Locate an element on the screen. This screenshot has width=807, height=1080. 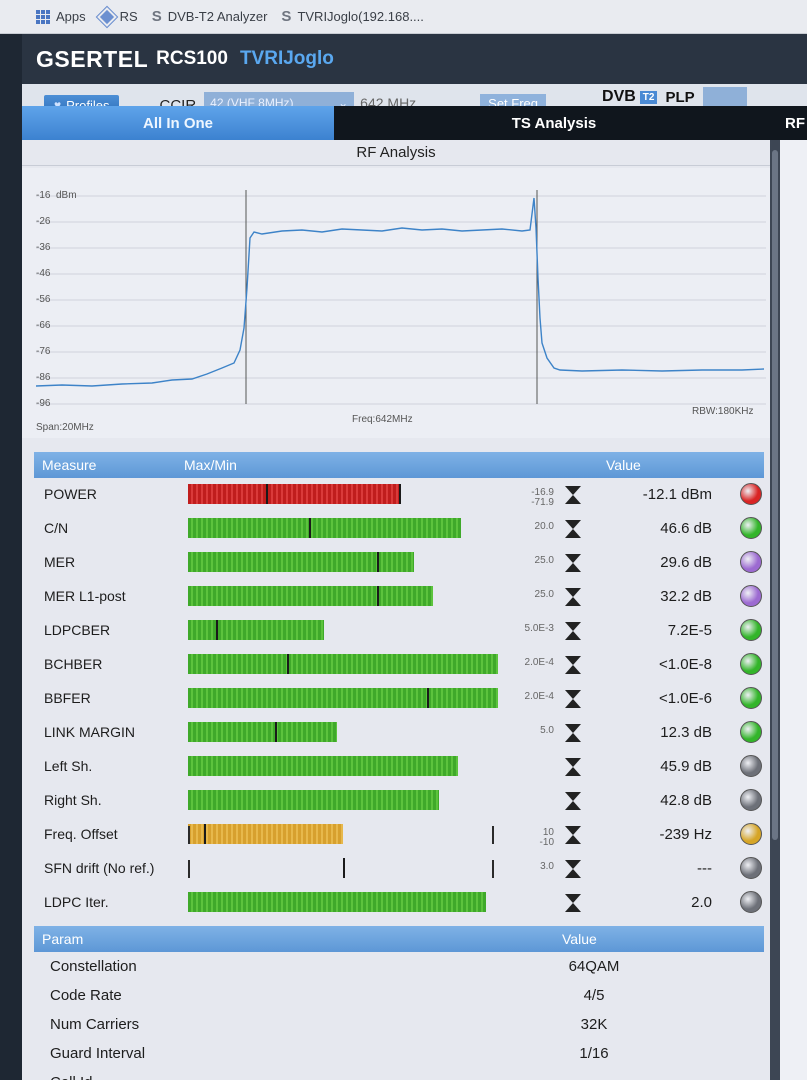
table-row: Right Sh. 42.8 dB is located at coordinates (399, 801).